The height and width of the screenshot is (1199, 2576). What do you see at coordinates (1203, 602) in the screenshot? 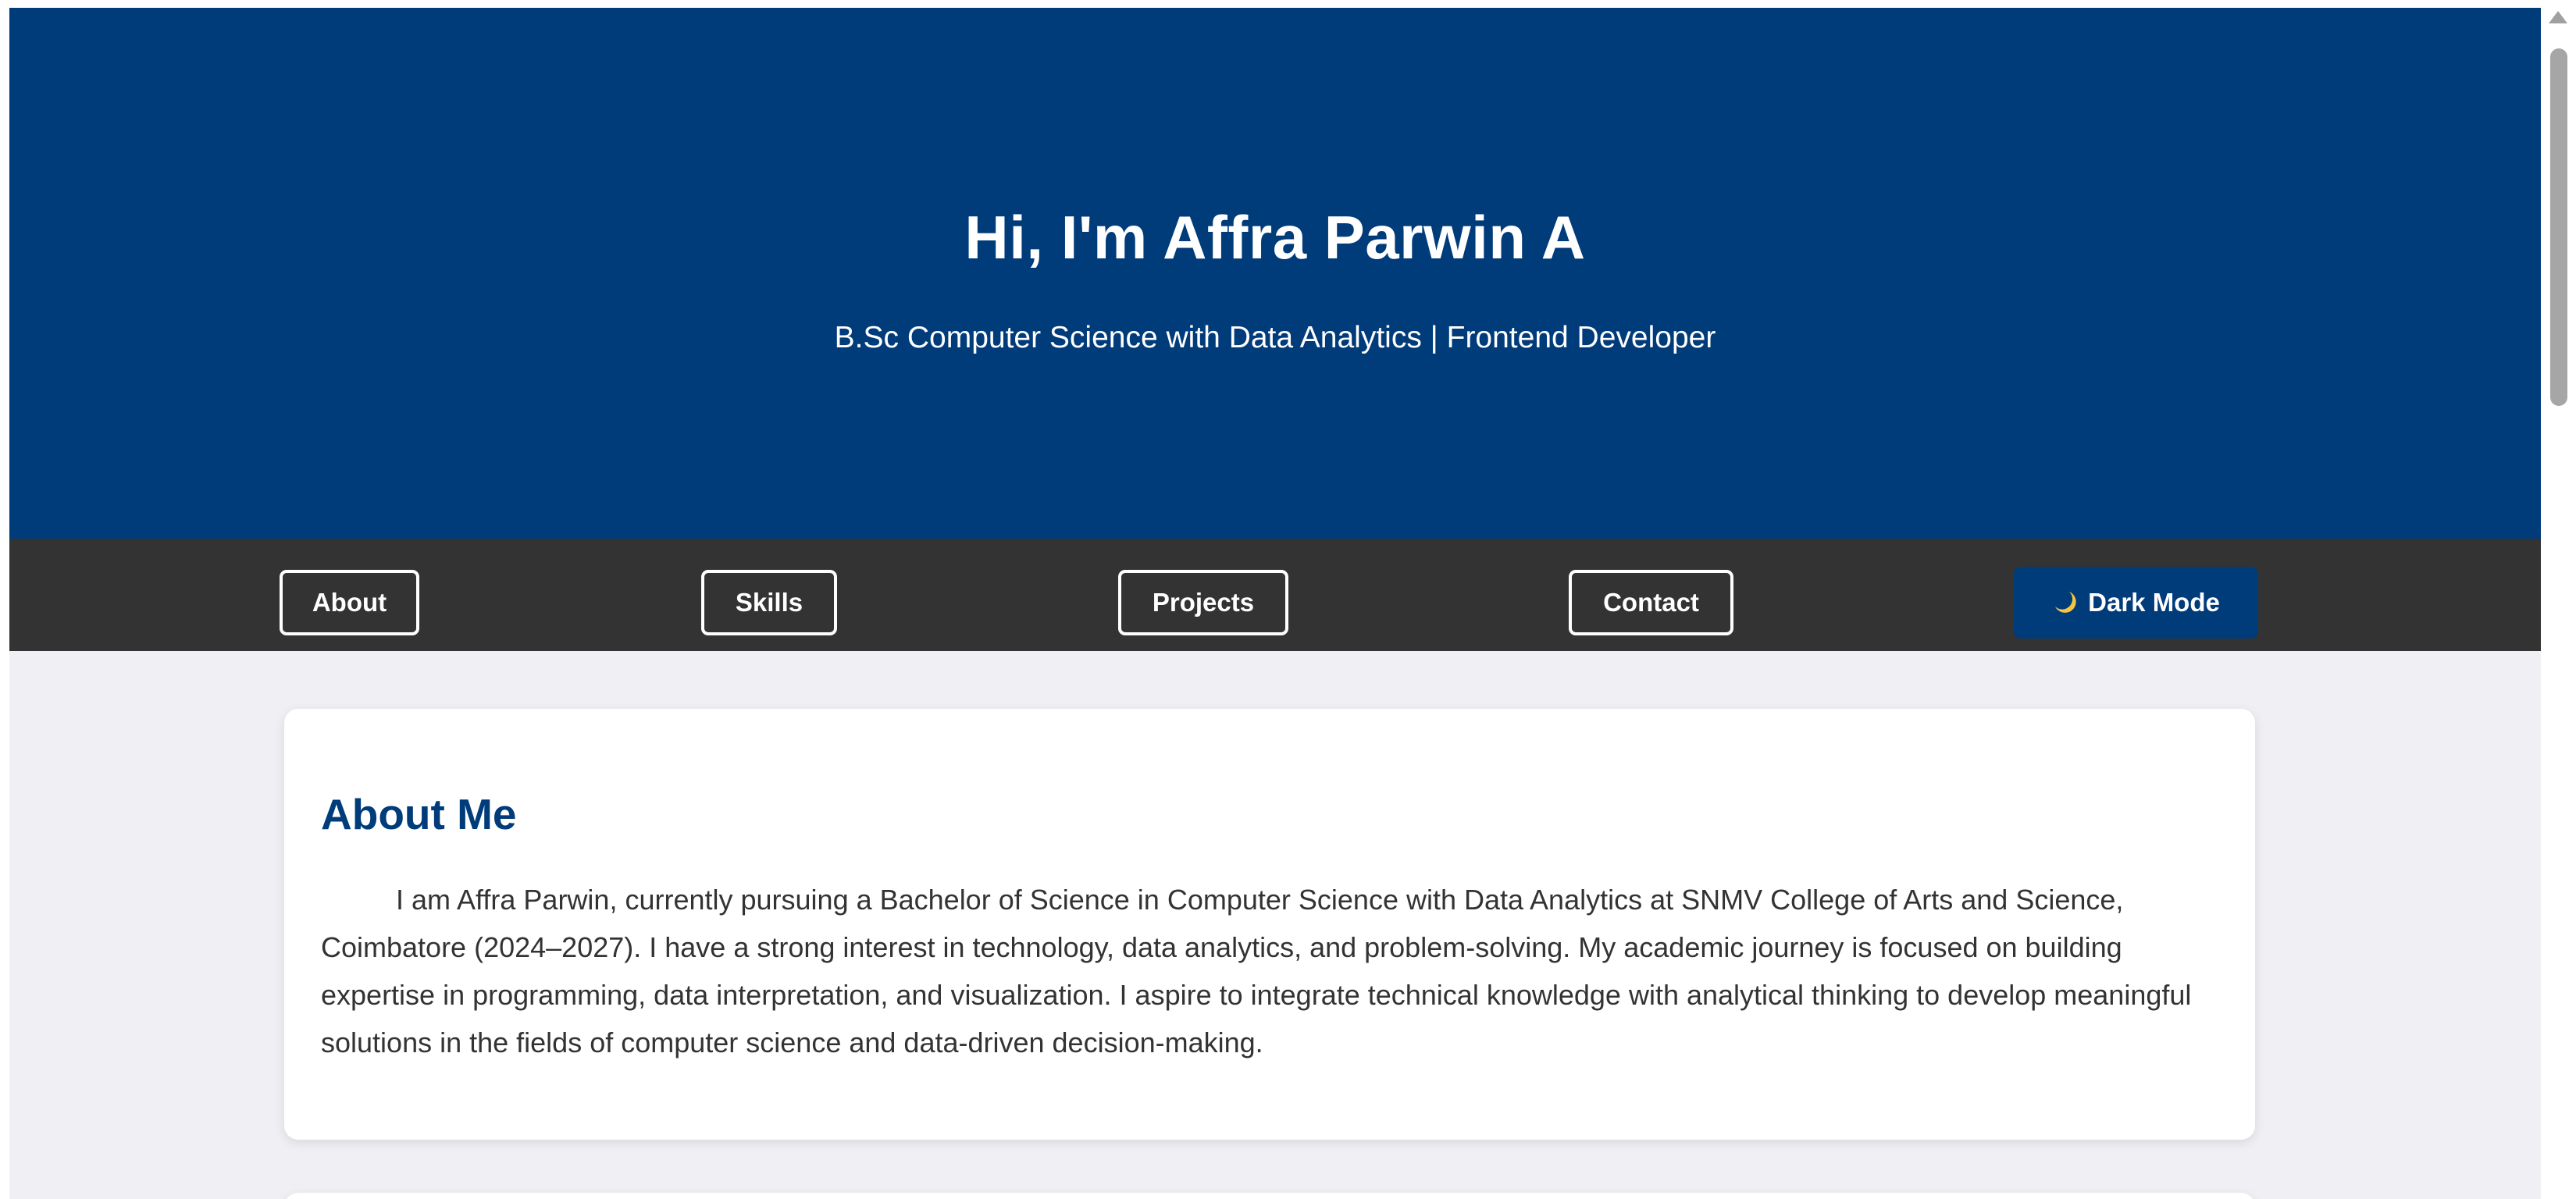
I see `nav-projects-button: Projects` at bounding box center [1203, 602].